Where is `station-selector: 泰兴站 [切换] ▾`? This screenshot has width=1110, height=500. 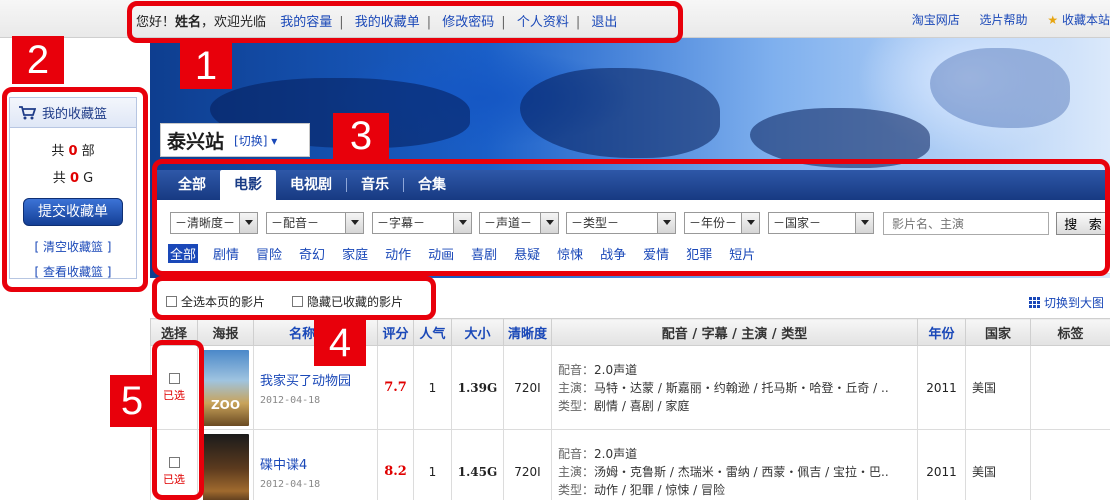
station-selector: 泰兴站 [切换] ▾ is located at coordinates (235, 140).